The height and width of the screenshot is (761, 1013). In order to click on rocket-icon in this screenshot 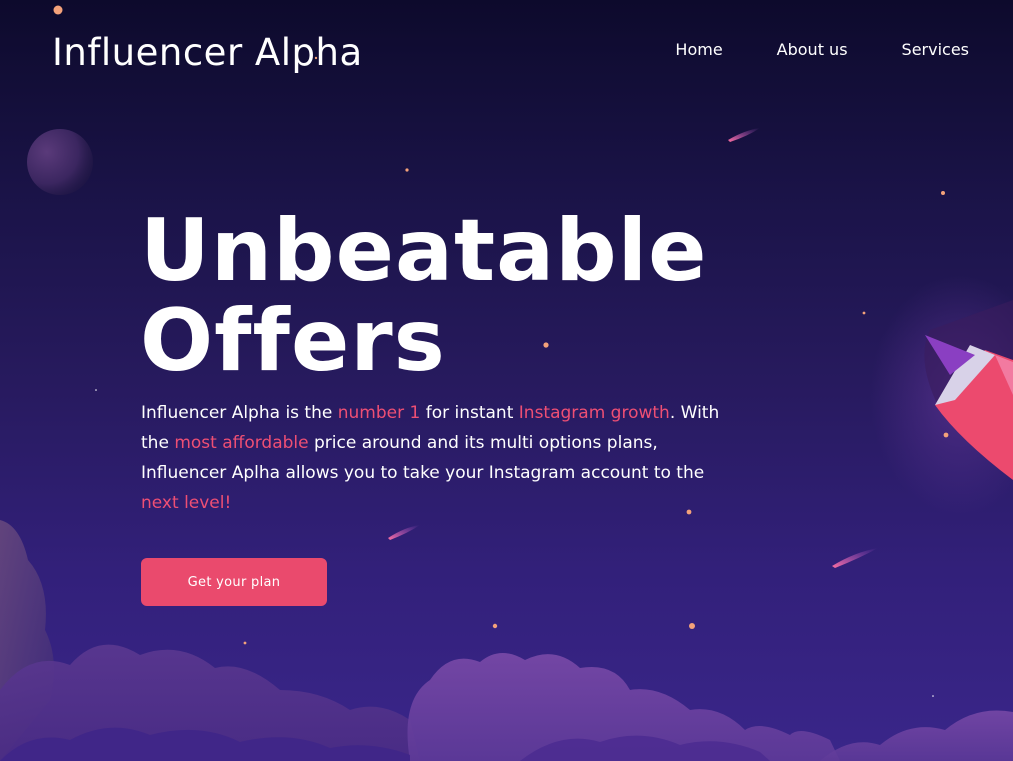, I will do `click(941, 395)`.